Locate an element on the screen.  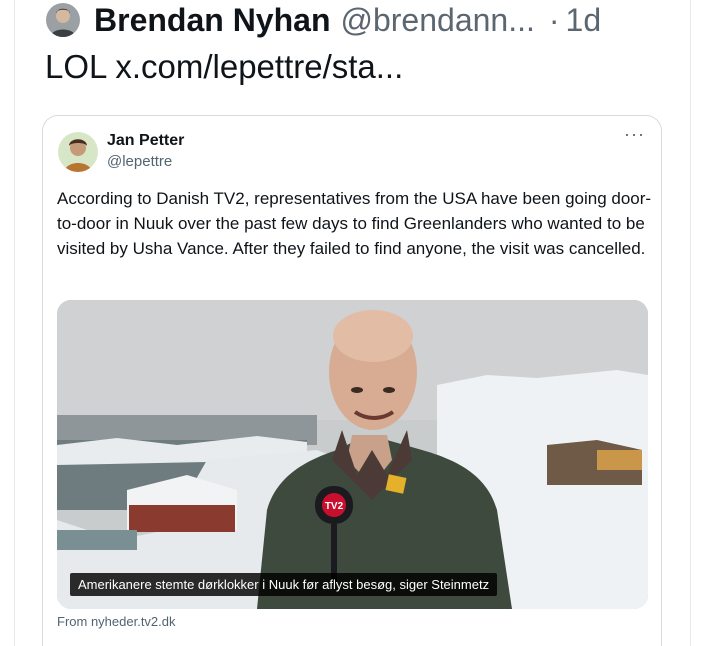
post-timestamp: 1d is located at coordinates (584, 20).